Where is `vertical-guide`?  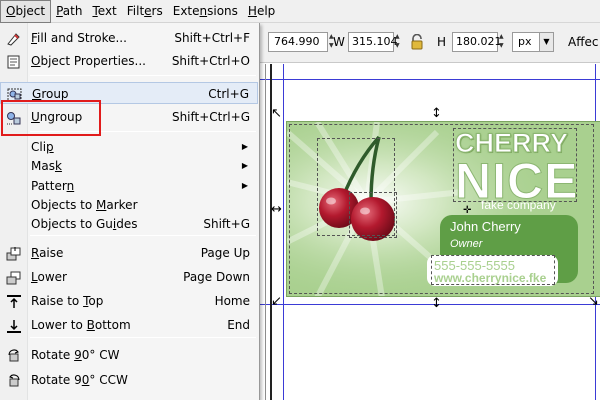 vertical-guide is located at coordinates (283, 232).